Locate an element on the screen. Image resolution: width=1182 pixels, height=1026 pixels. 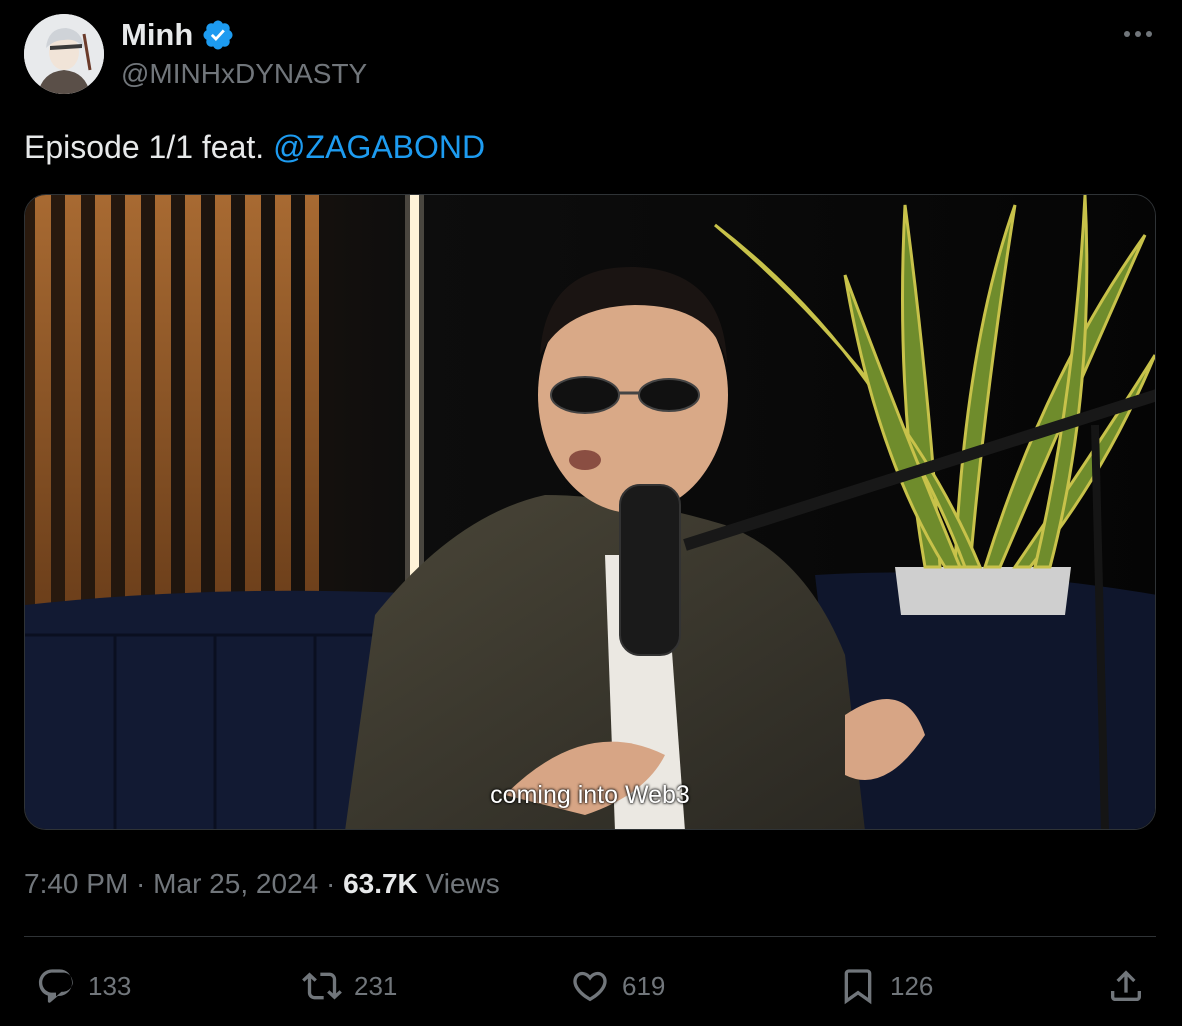
more-button is located at coordinates (1138, 34).